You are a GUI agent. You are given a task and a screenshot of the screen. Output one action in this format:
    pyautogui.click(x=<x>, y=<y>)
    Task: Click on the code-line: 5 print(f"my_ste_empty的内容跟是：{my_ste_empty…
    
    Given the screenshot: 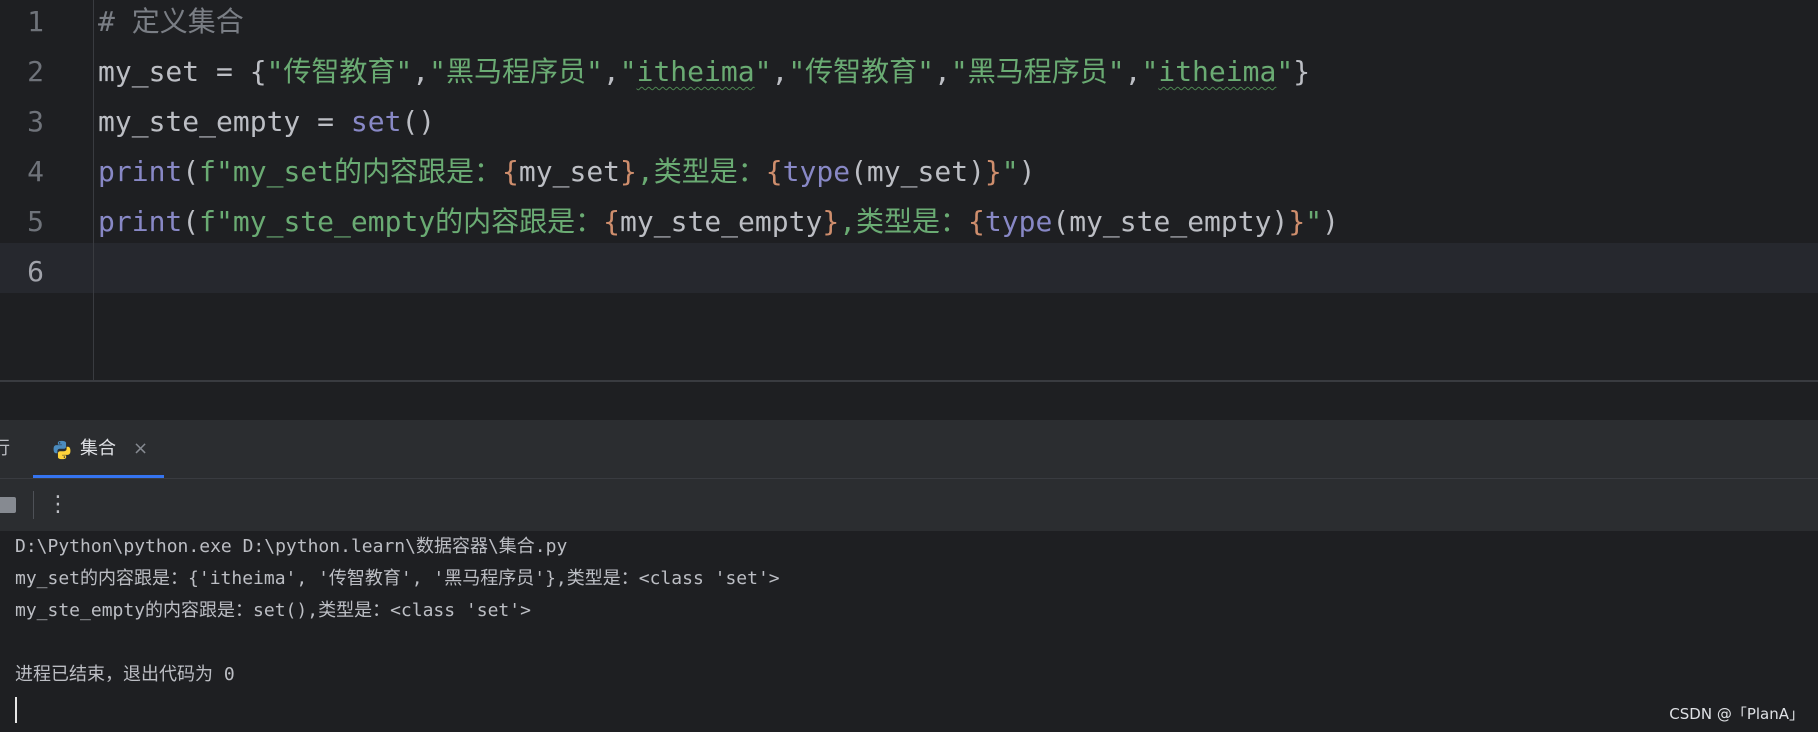 What is the action you would take?
    pyautogui.click(x=909, y=222)
    